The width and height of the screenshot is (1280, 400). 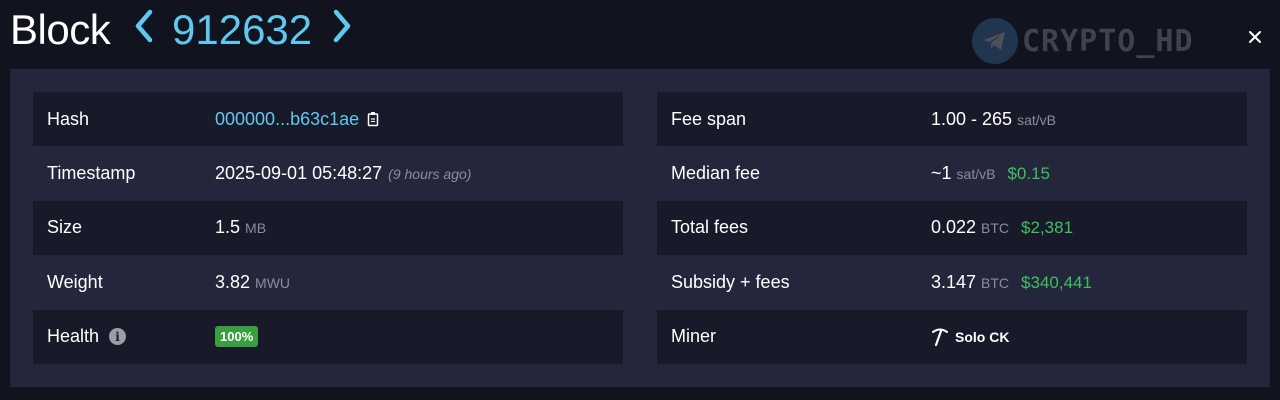 I want to click on table-row-hash: Hash 000000...b63c1ae, so click(x=328, y=119).